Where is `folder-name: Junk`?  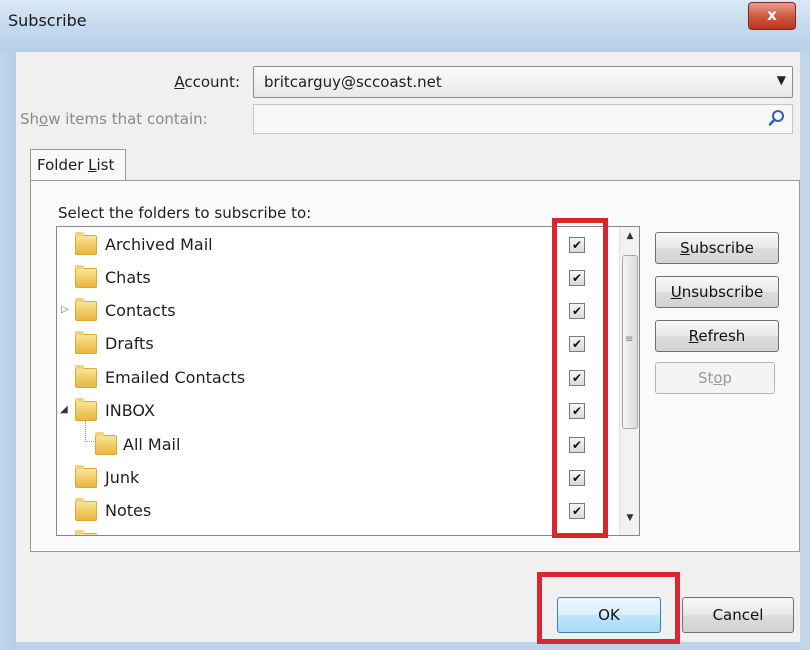
folder-name: Junk is located at coordinates (122, 477).